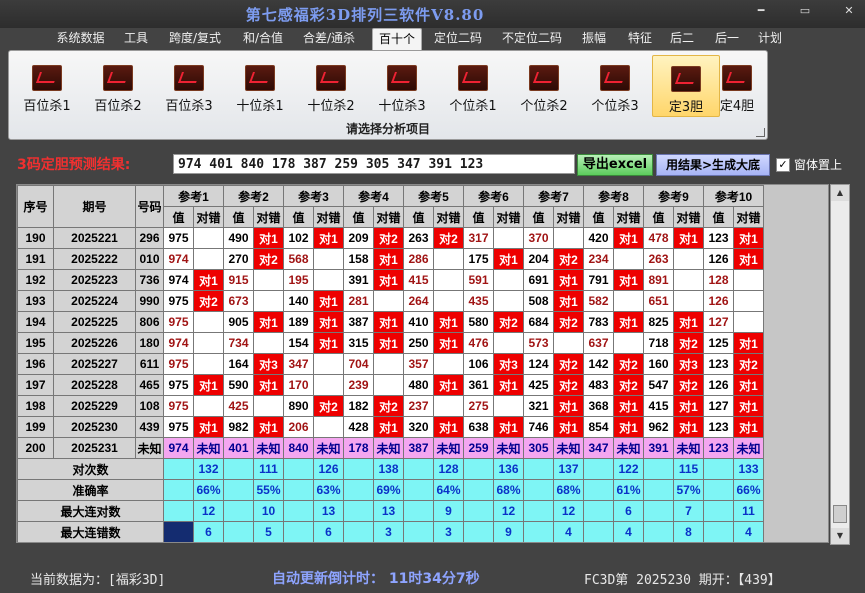 This screenshot has height=593, width=865. Describe the element at coordinates (94, 427) in the screenshot. I see `period-cell: 2025230` at that location.